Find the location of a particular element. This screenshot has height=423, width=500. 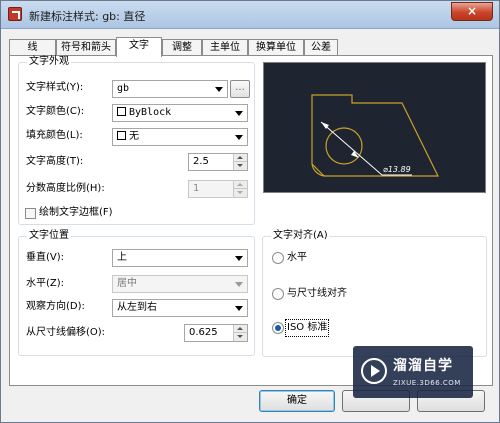

align-horizontal-radio is located at coordinates (278, 258).